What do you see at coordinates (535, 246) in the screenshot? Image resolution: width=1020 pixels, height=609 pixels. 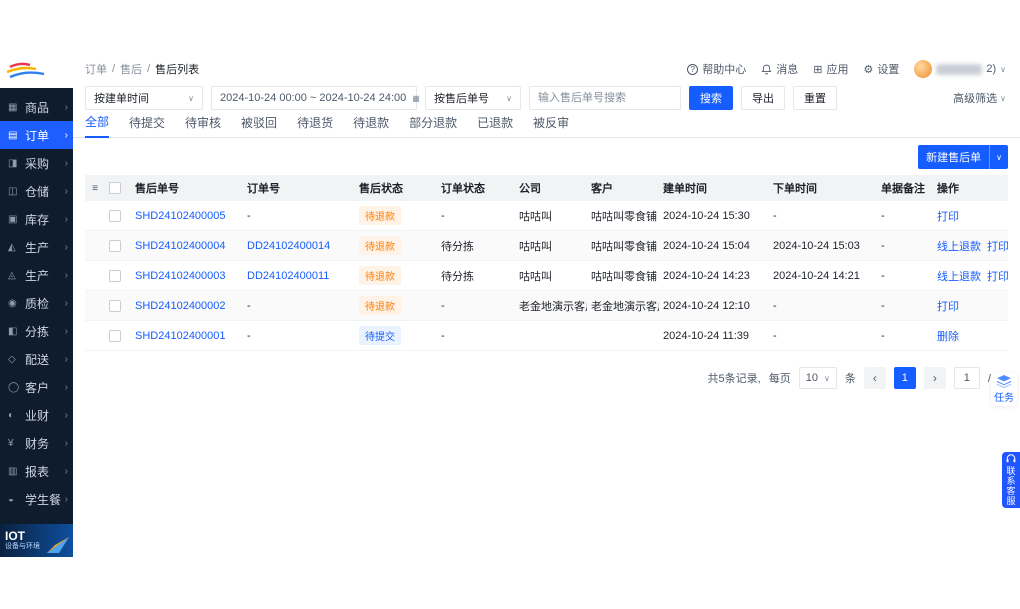 I see `company: 咕咕叫` at bounding box center [535, 246].